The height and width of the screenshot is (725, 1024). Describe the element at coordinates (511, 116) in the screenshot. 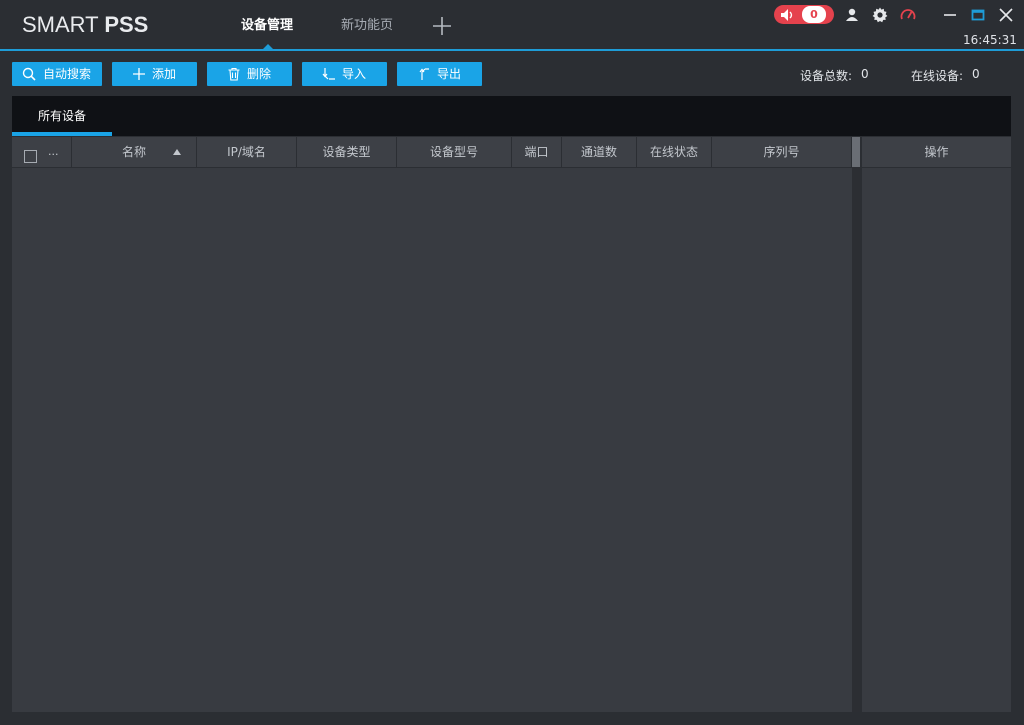

I see `device-panel-header` at that location.